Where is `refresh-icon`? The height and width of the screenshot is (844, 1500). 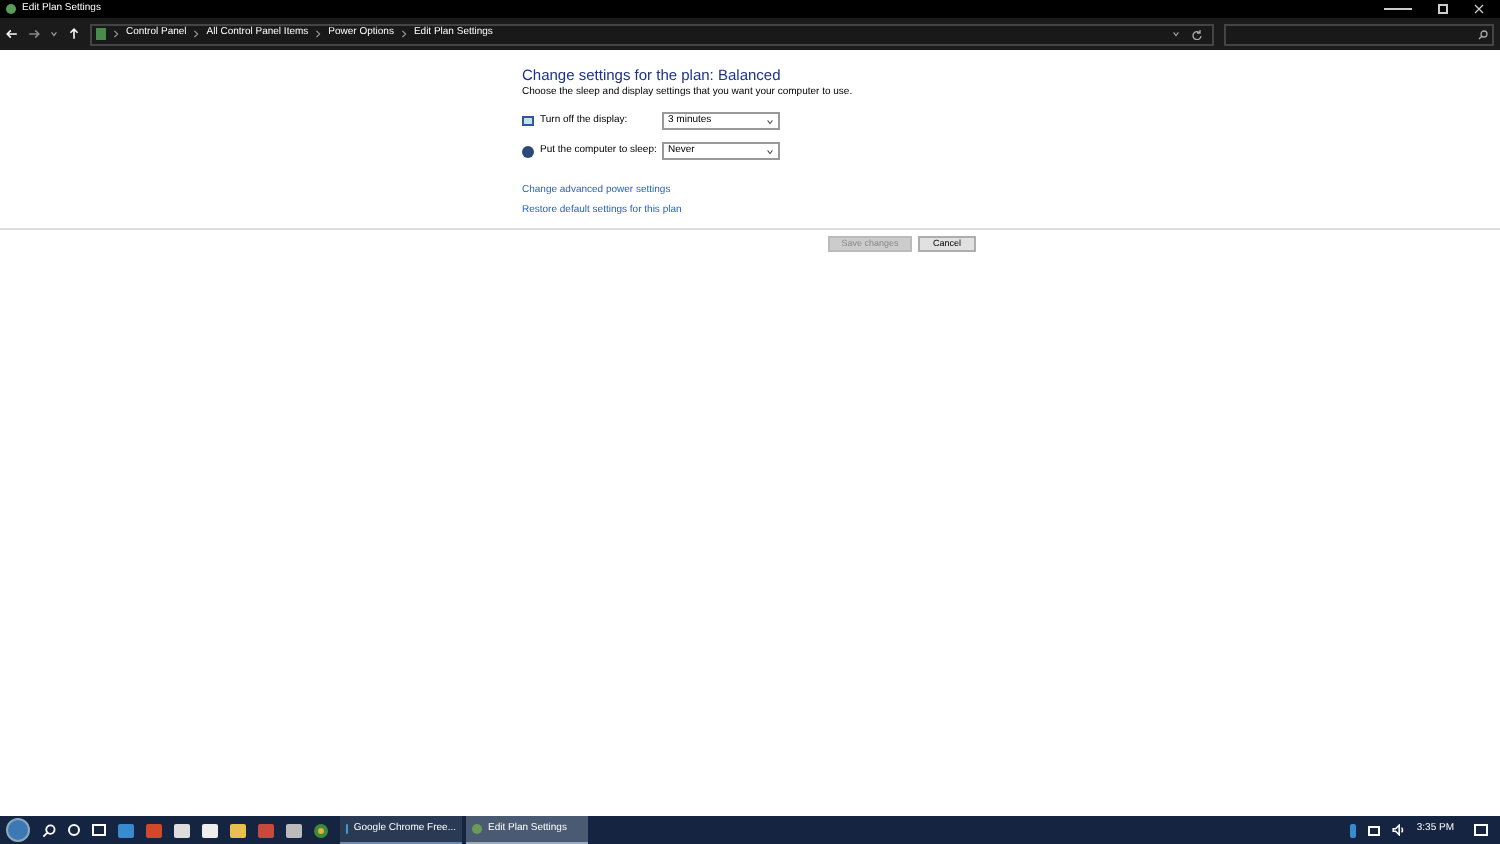
refresh-icon is located at coordinates (1197, 34).